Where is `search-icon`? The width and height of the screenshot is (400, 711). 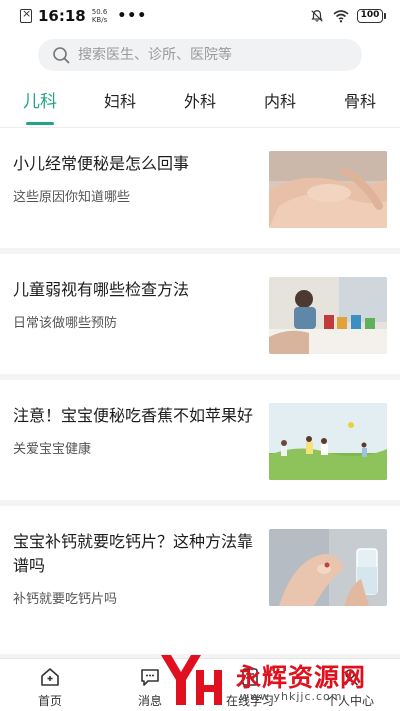 search-icon is located at coordinates (61, 55).